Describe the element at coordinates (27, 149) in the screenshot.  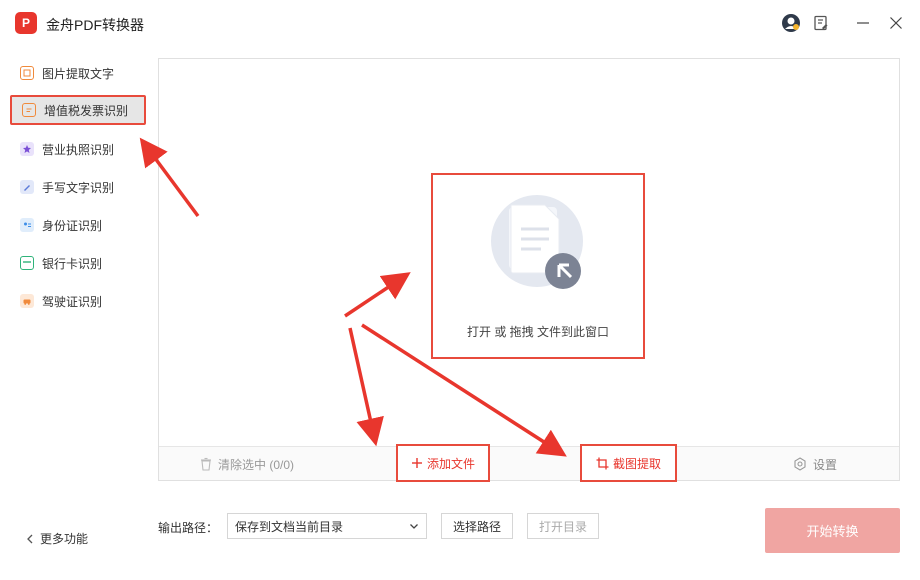
I see `license-icon` at that location.